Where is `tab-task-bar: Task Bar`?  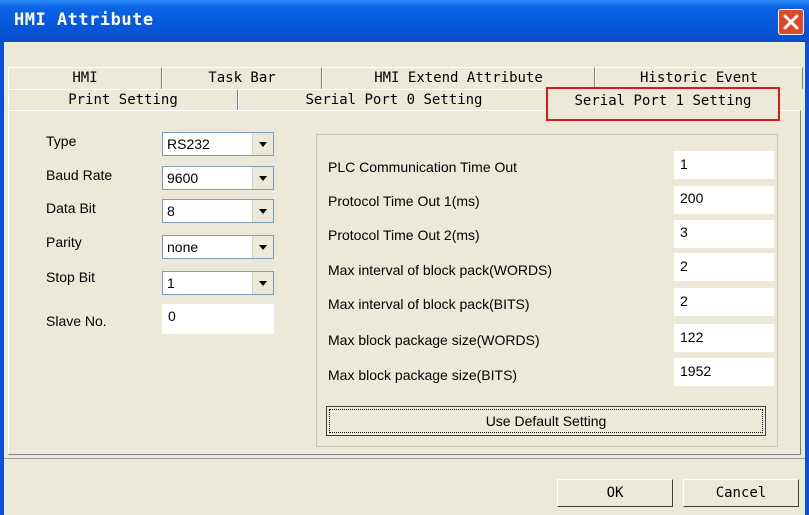
tab-task-bar: Task Bar is located at coordinates (242, 78).